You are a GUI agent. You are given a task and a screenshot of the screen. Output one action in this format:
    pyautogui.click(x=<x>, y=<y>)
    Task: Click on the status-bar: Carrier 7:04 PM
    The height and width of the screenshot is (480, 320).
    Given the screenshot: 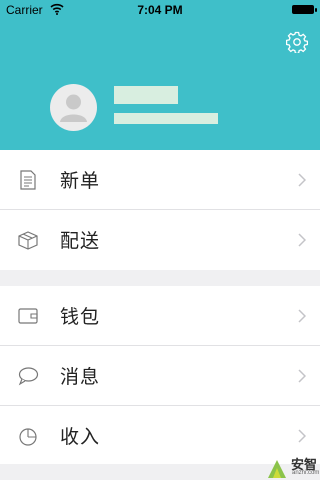 What is the action you would take?
    pyautogui.click(x=160, y=10)
    